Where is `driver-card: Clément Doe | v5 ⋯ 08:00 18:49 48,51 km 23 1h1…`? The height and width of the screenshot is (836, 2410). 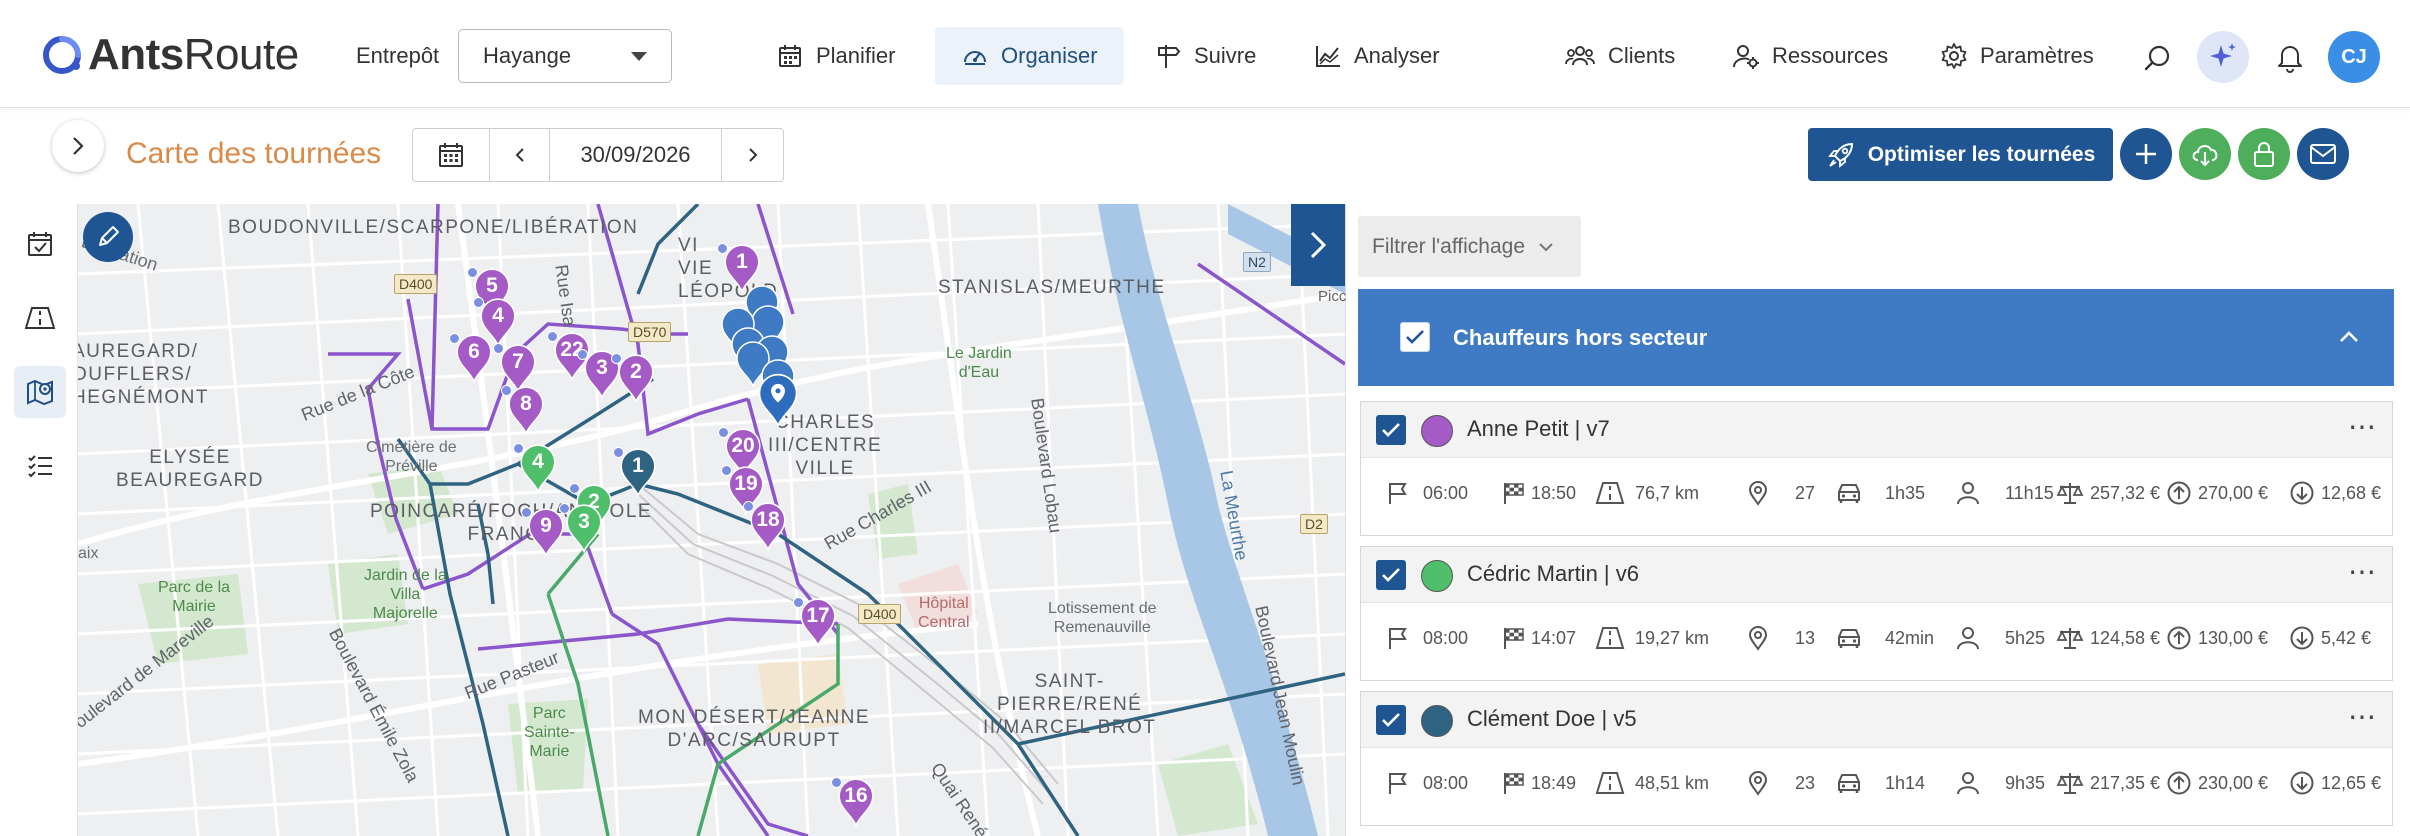 driver-card: Clément Doe | v5 ⋯ 08:00 18:49 48,51 km 23 1h1… is located at coordinates (1876, 758).